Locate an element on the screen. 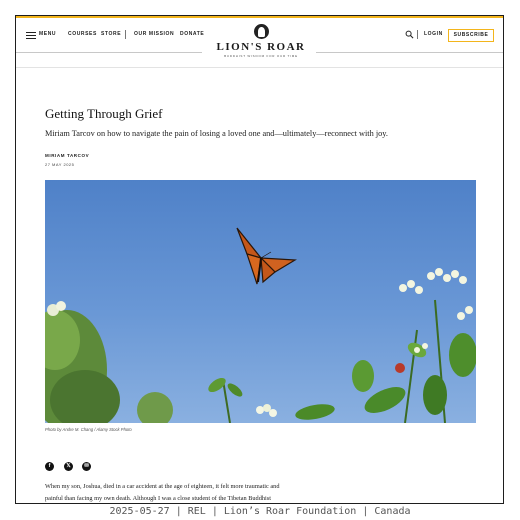 This screenshot has width=520, height=520. right-plant-graphic is located at coordinates (414, 345).